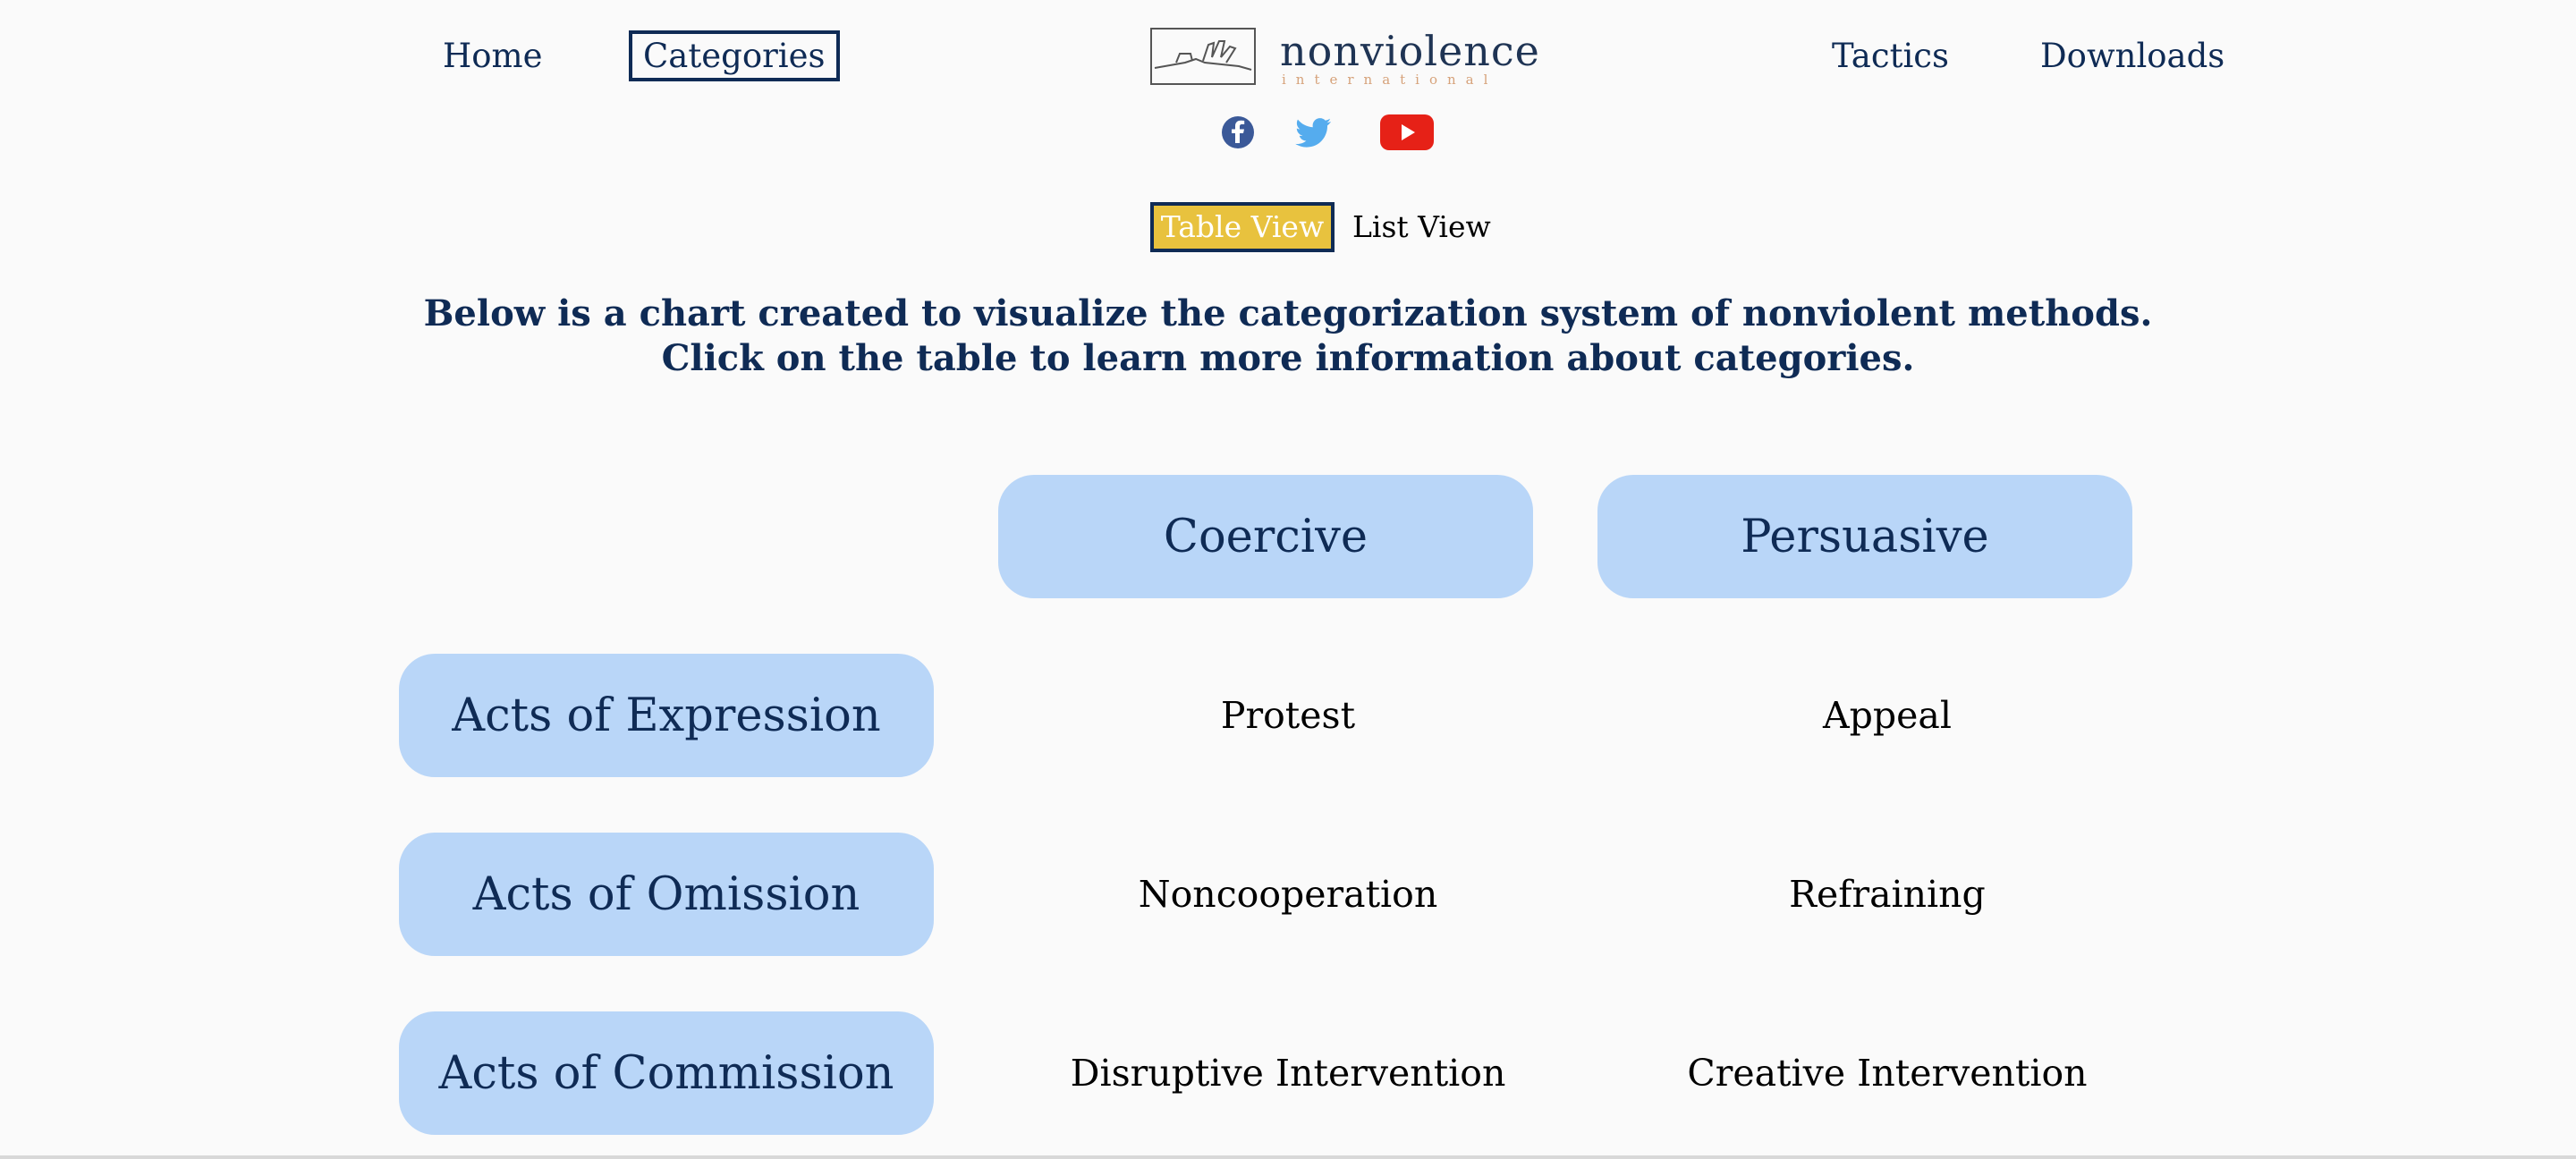 Image resolution: width=2576 pixels, height=1159 pixels. I want to click on page-bottom-divider, so click(1288, 1157).